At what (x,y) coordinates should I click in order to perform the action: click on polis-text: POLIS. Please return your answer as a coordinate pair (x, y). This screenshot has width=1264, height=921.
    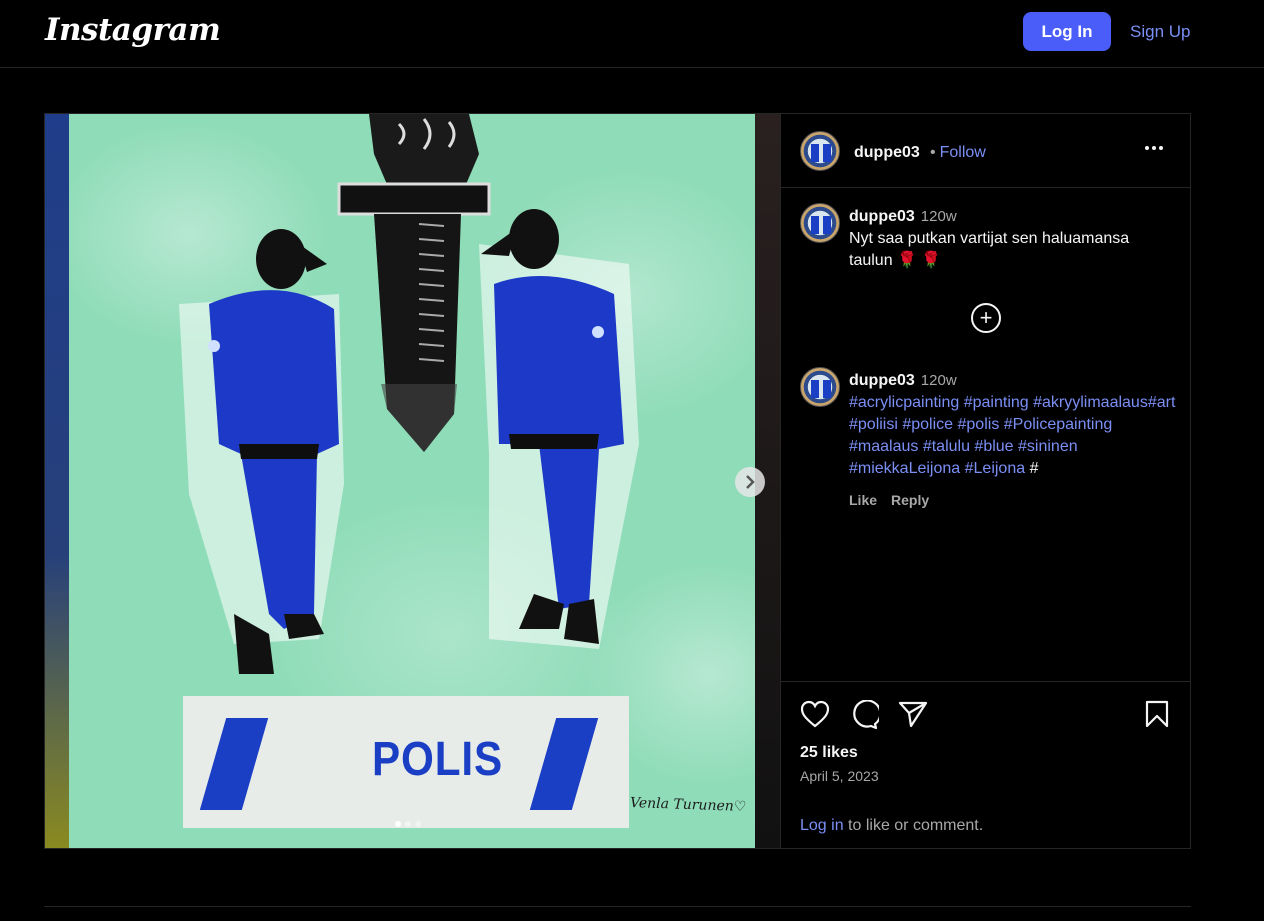
    Looking at the image, I should click on (437, 759).